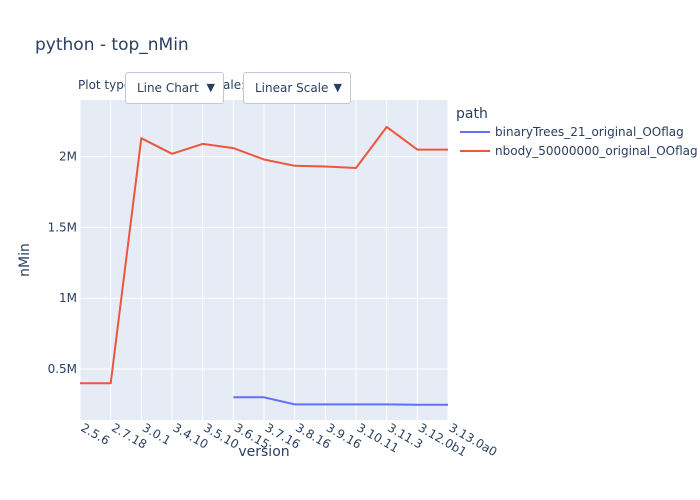 The width and height of the screenshot is (700, 500). What do you see at coordinates (62, 227) in the screenshot?
I see `y-tick-label: 1.5M` at bounding box center [62, 227].